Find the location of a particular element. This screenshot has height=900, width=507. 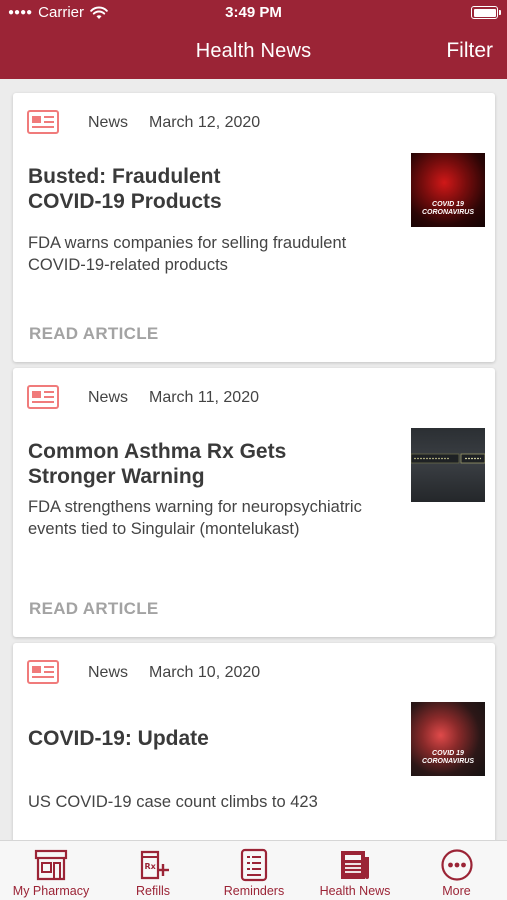

tab-label: Reminders is located at coordinates (254, 891).